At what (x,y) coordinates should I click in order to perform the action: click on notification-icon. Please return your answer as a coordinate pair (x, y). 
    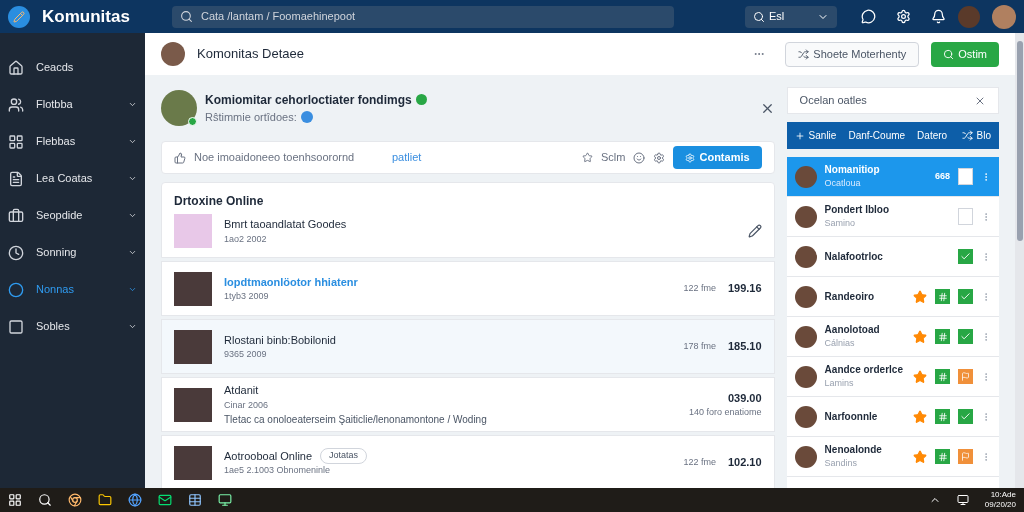
    Looking at the image, I should click on (938, 16).